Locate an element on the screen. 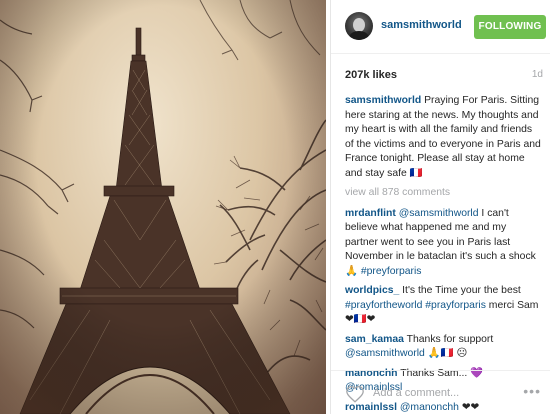 The width and height of the screenshot is (550, 414). username-link: samsmithworld is located at coordinates (421, 25).